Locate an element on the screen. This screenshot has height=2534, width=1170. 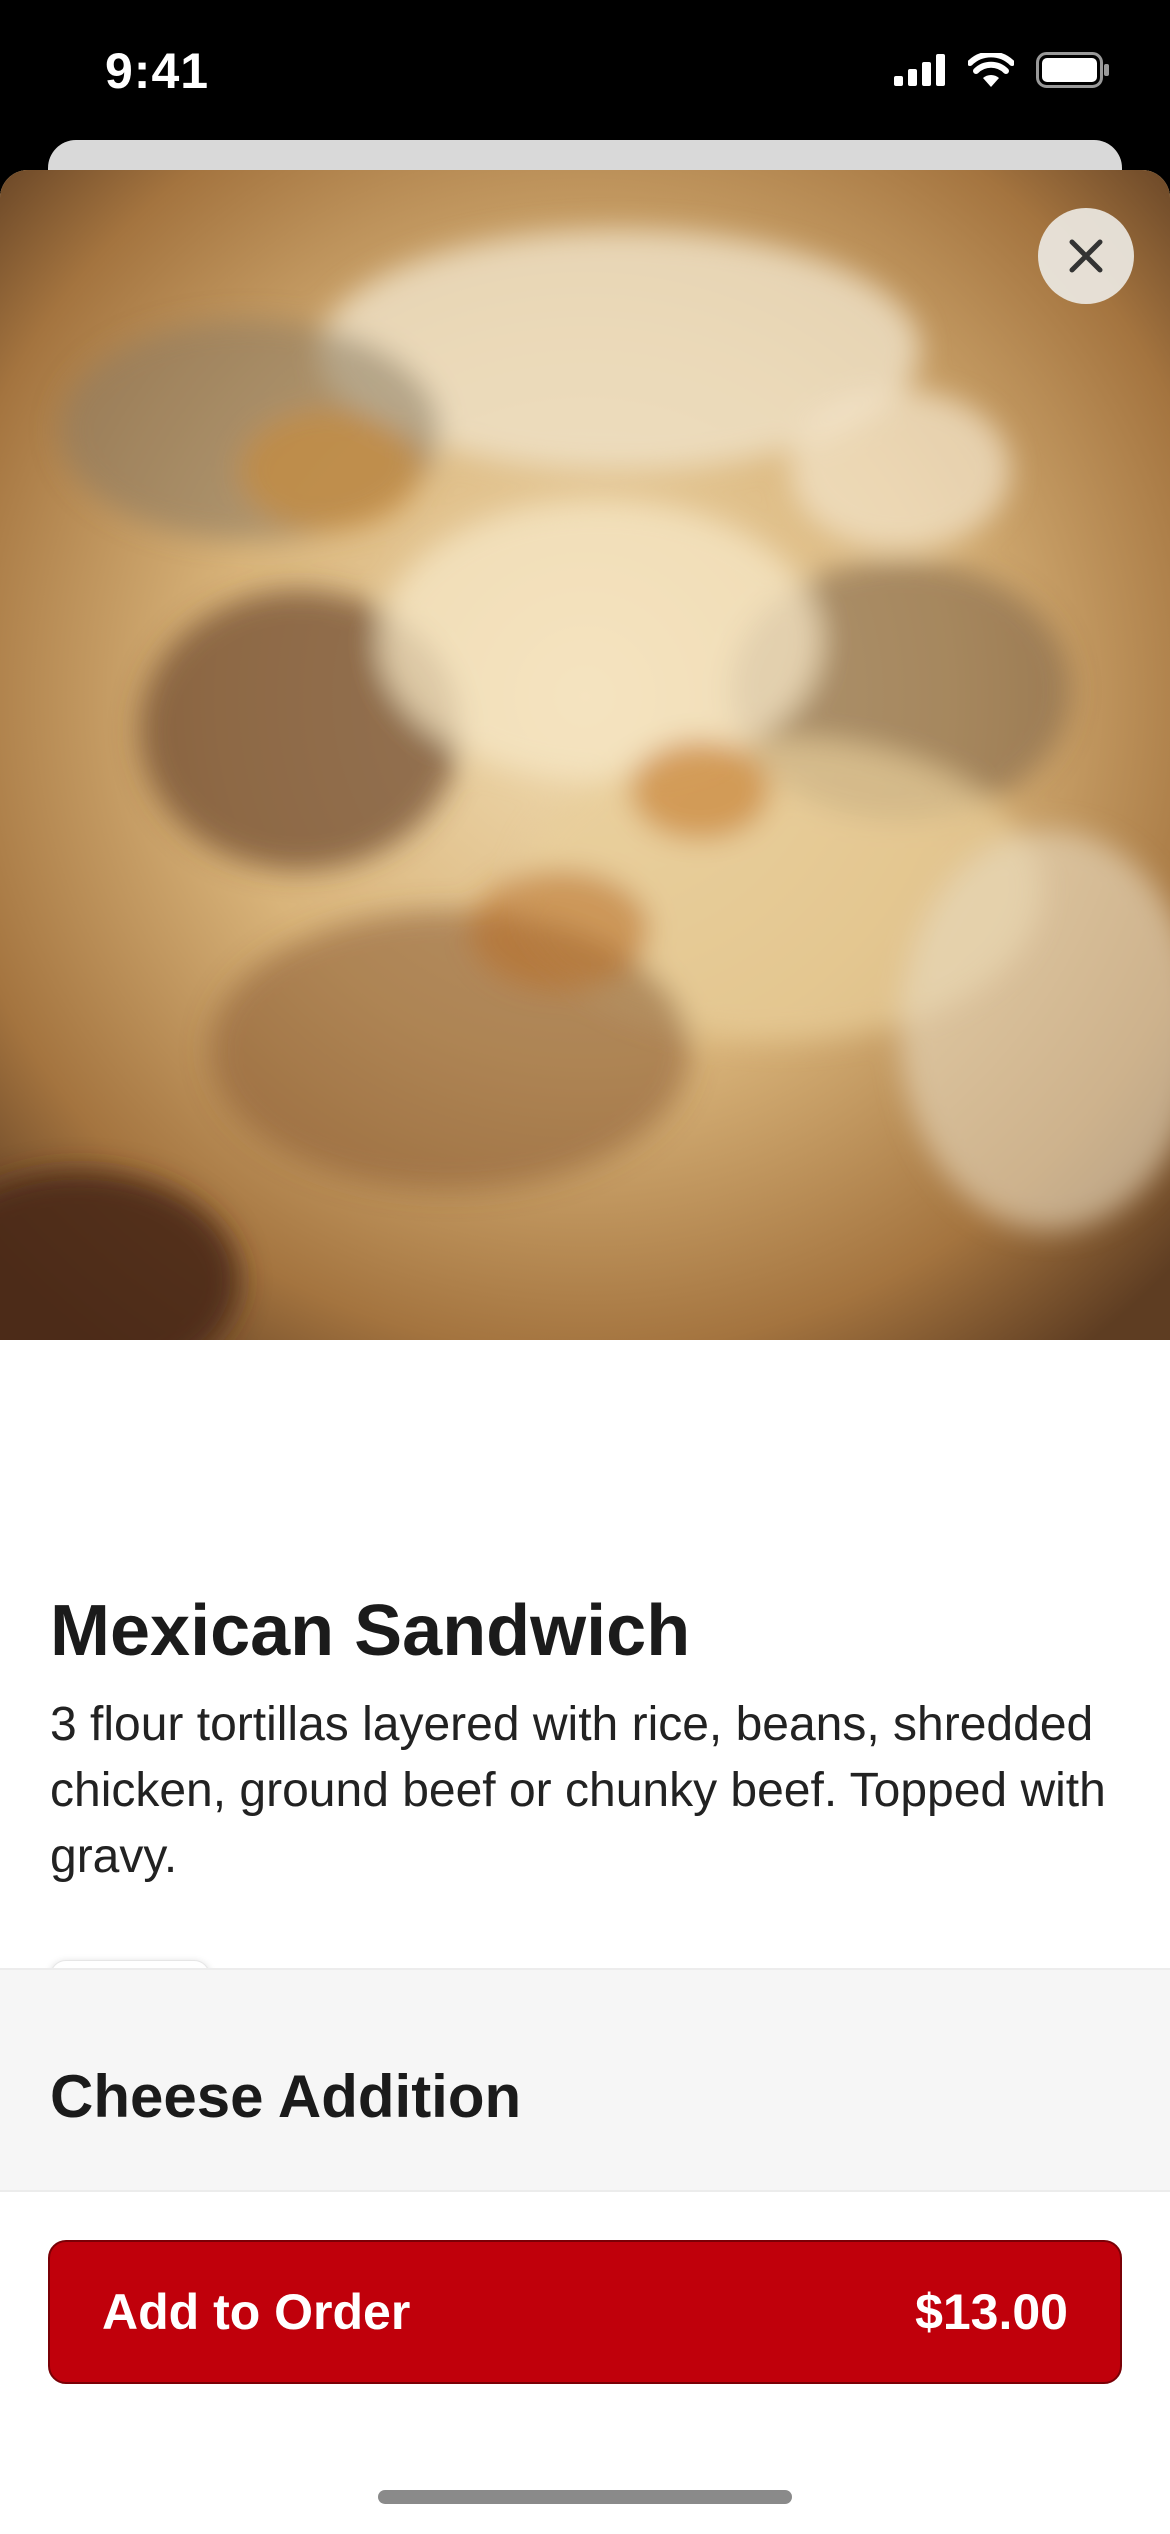
order-price: $13.00 is located at coordinates (991, 2312).